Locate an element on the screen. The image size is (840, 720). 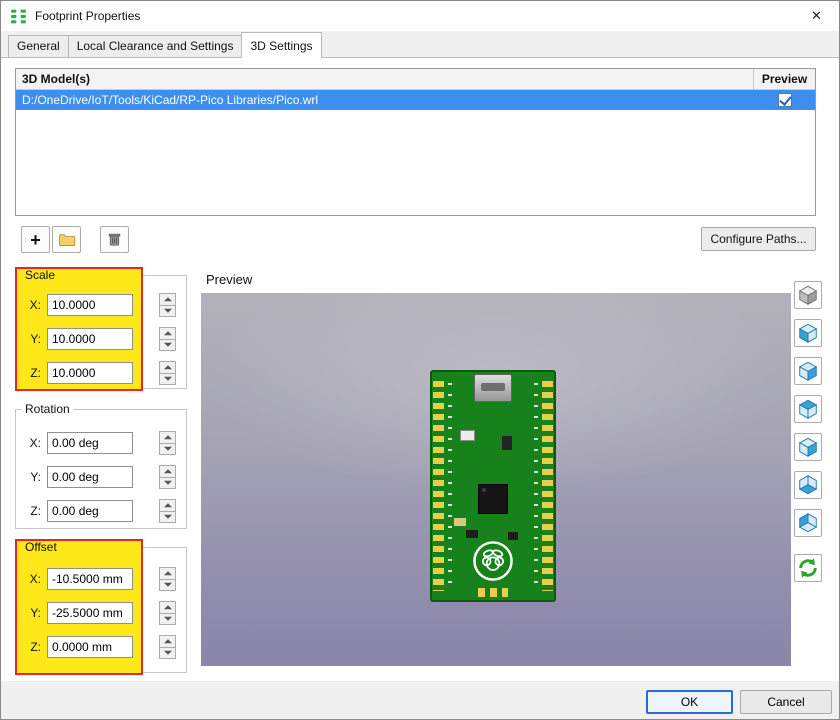
rotation-group: Rotation X: Y: Z: is located at coordinates (104, 466).